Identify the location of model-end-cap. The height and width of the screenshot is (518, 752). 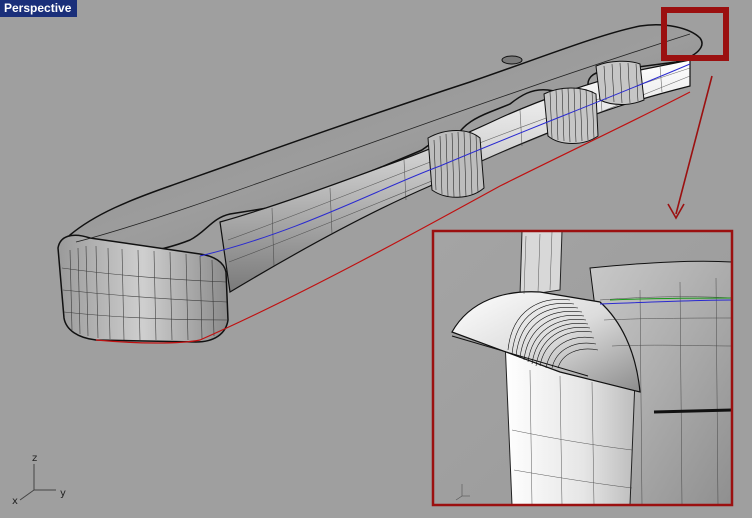
(143, 288).